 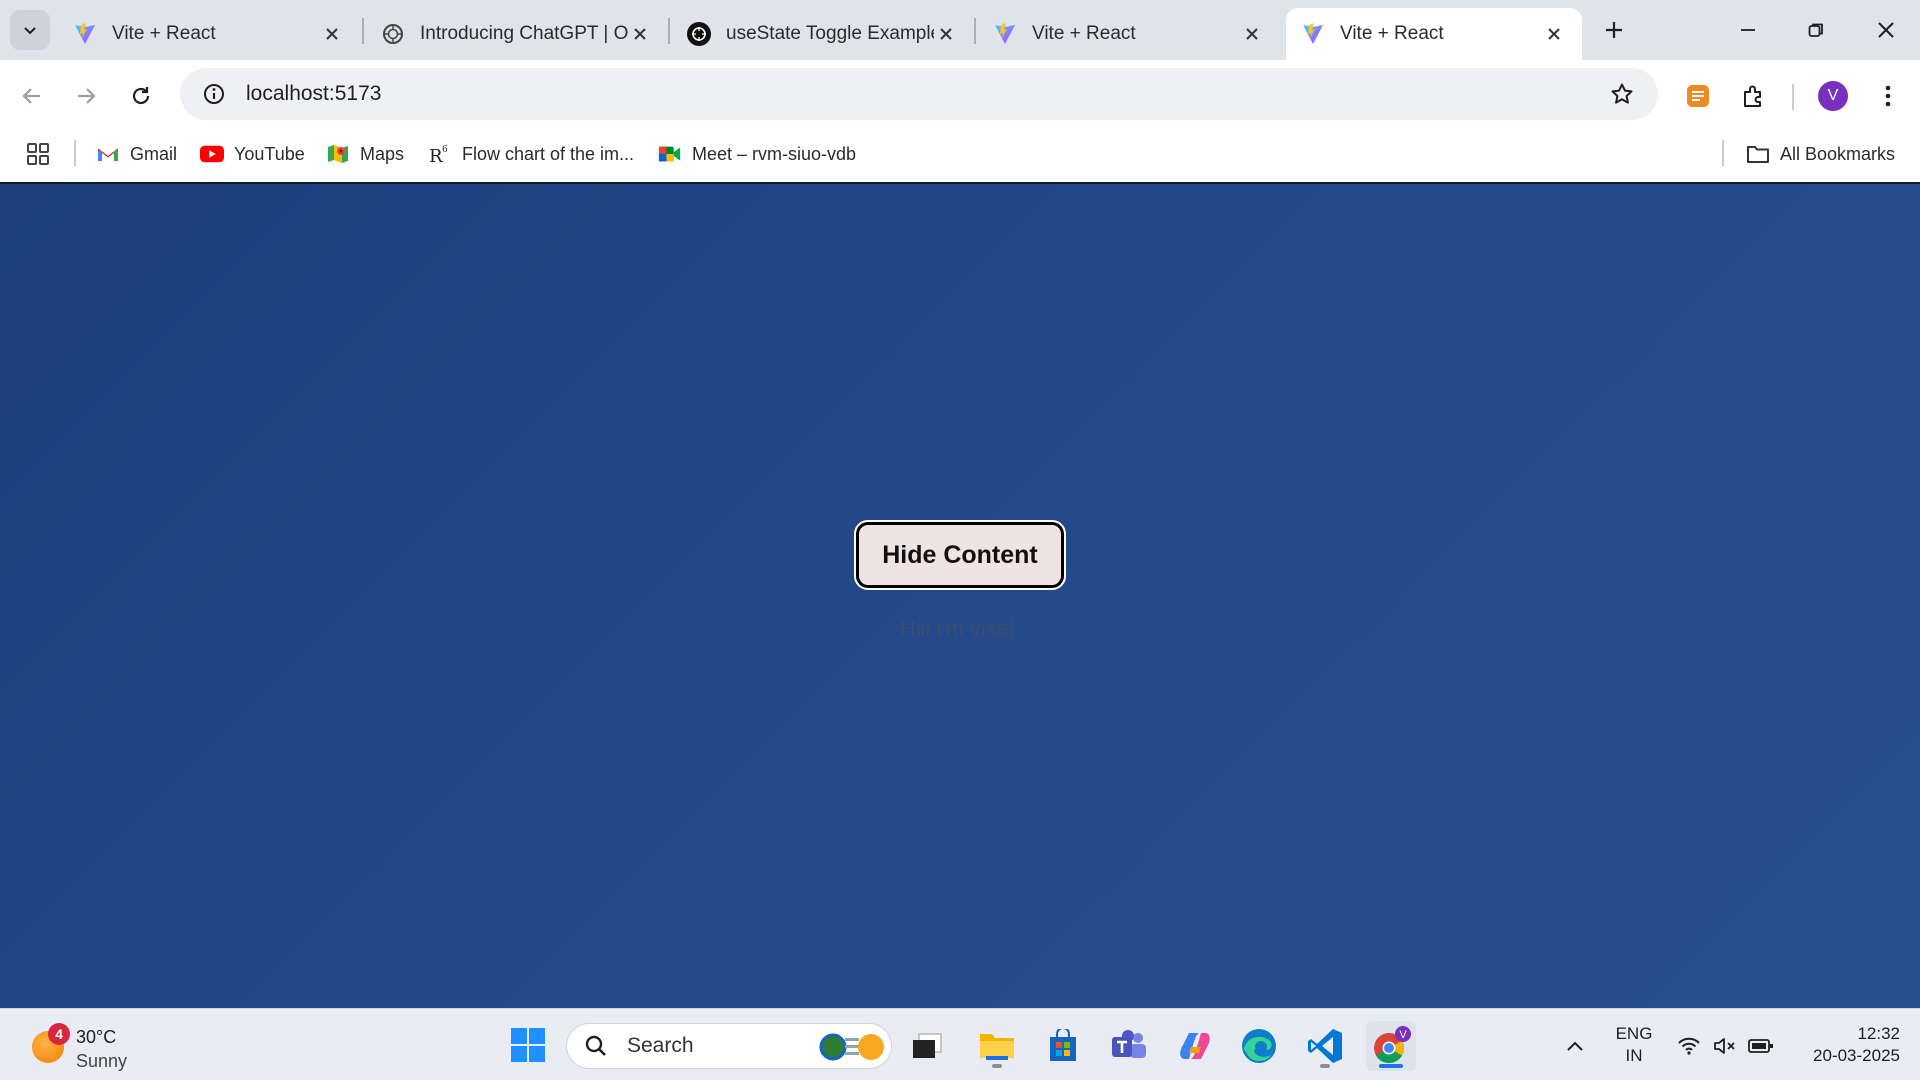 What do you see at coordinates (1845, 1045) in the screenshot?
I see `system-clock: 12:32 20-03-2025` at bounding box center [1845, 1045].